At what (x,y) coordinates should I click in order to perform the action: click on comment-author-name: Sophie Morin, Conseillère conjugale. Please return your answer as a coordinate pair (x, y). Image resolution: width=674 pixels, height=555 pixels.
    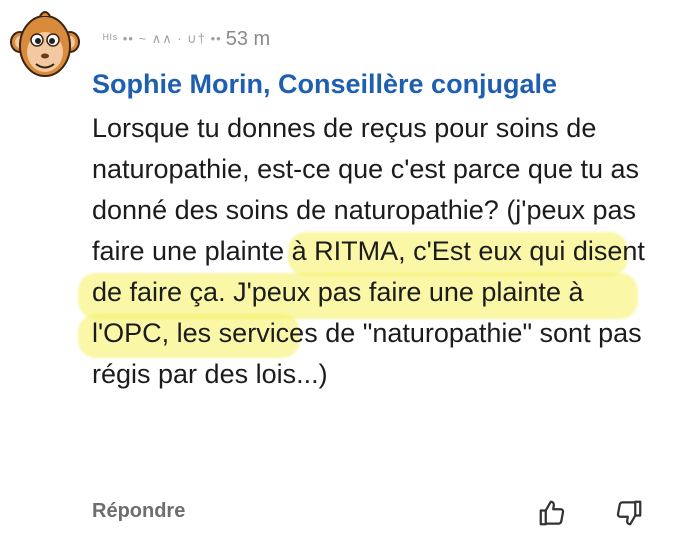
    Looking at the image, I should click on (324, 84).